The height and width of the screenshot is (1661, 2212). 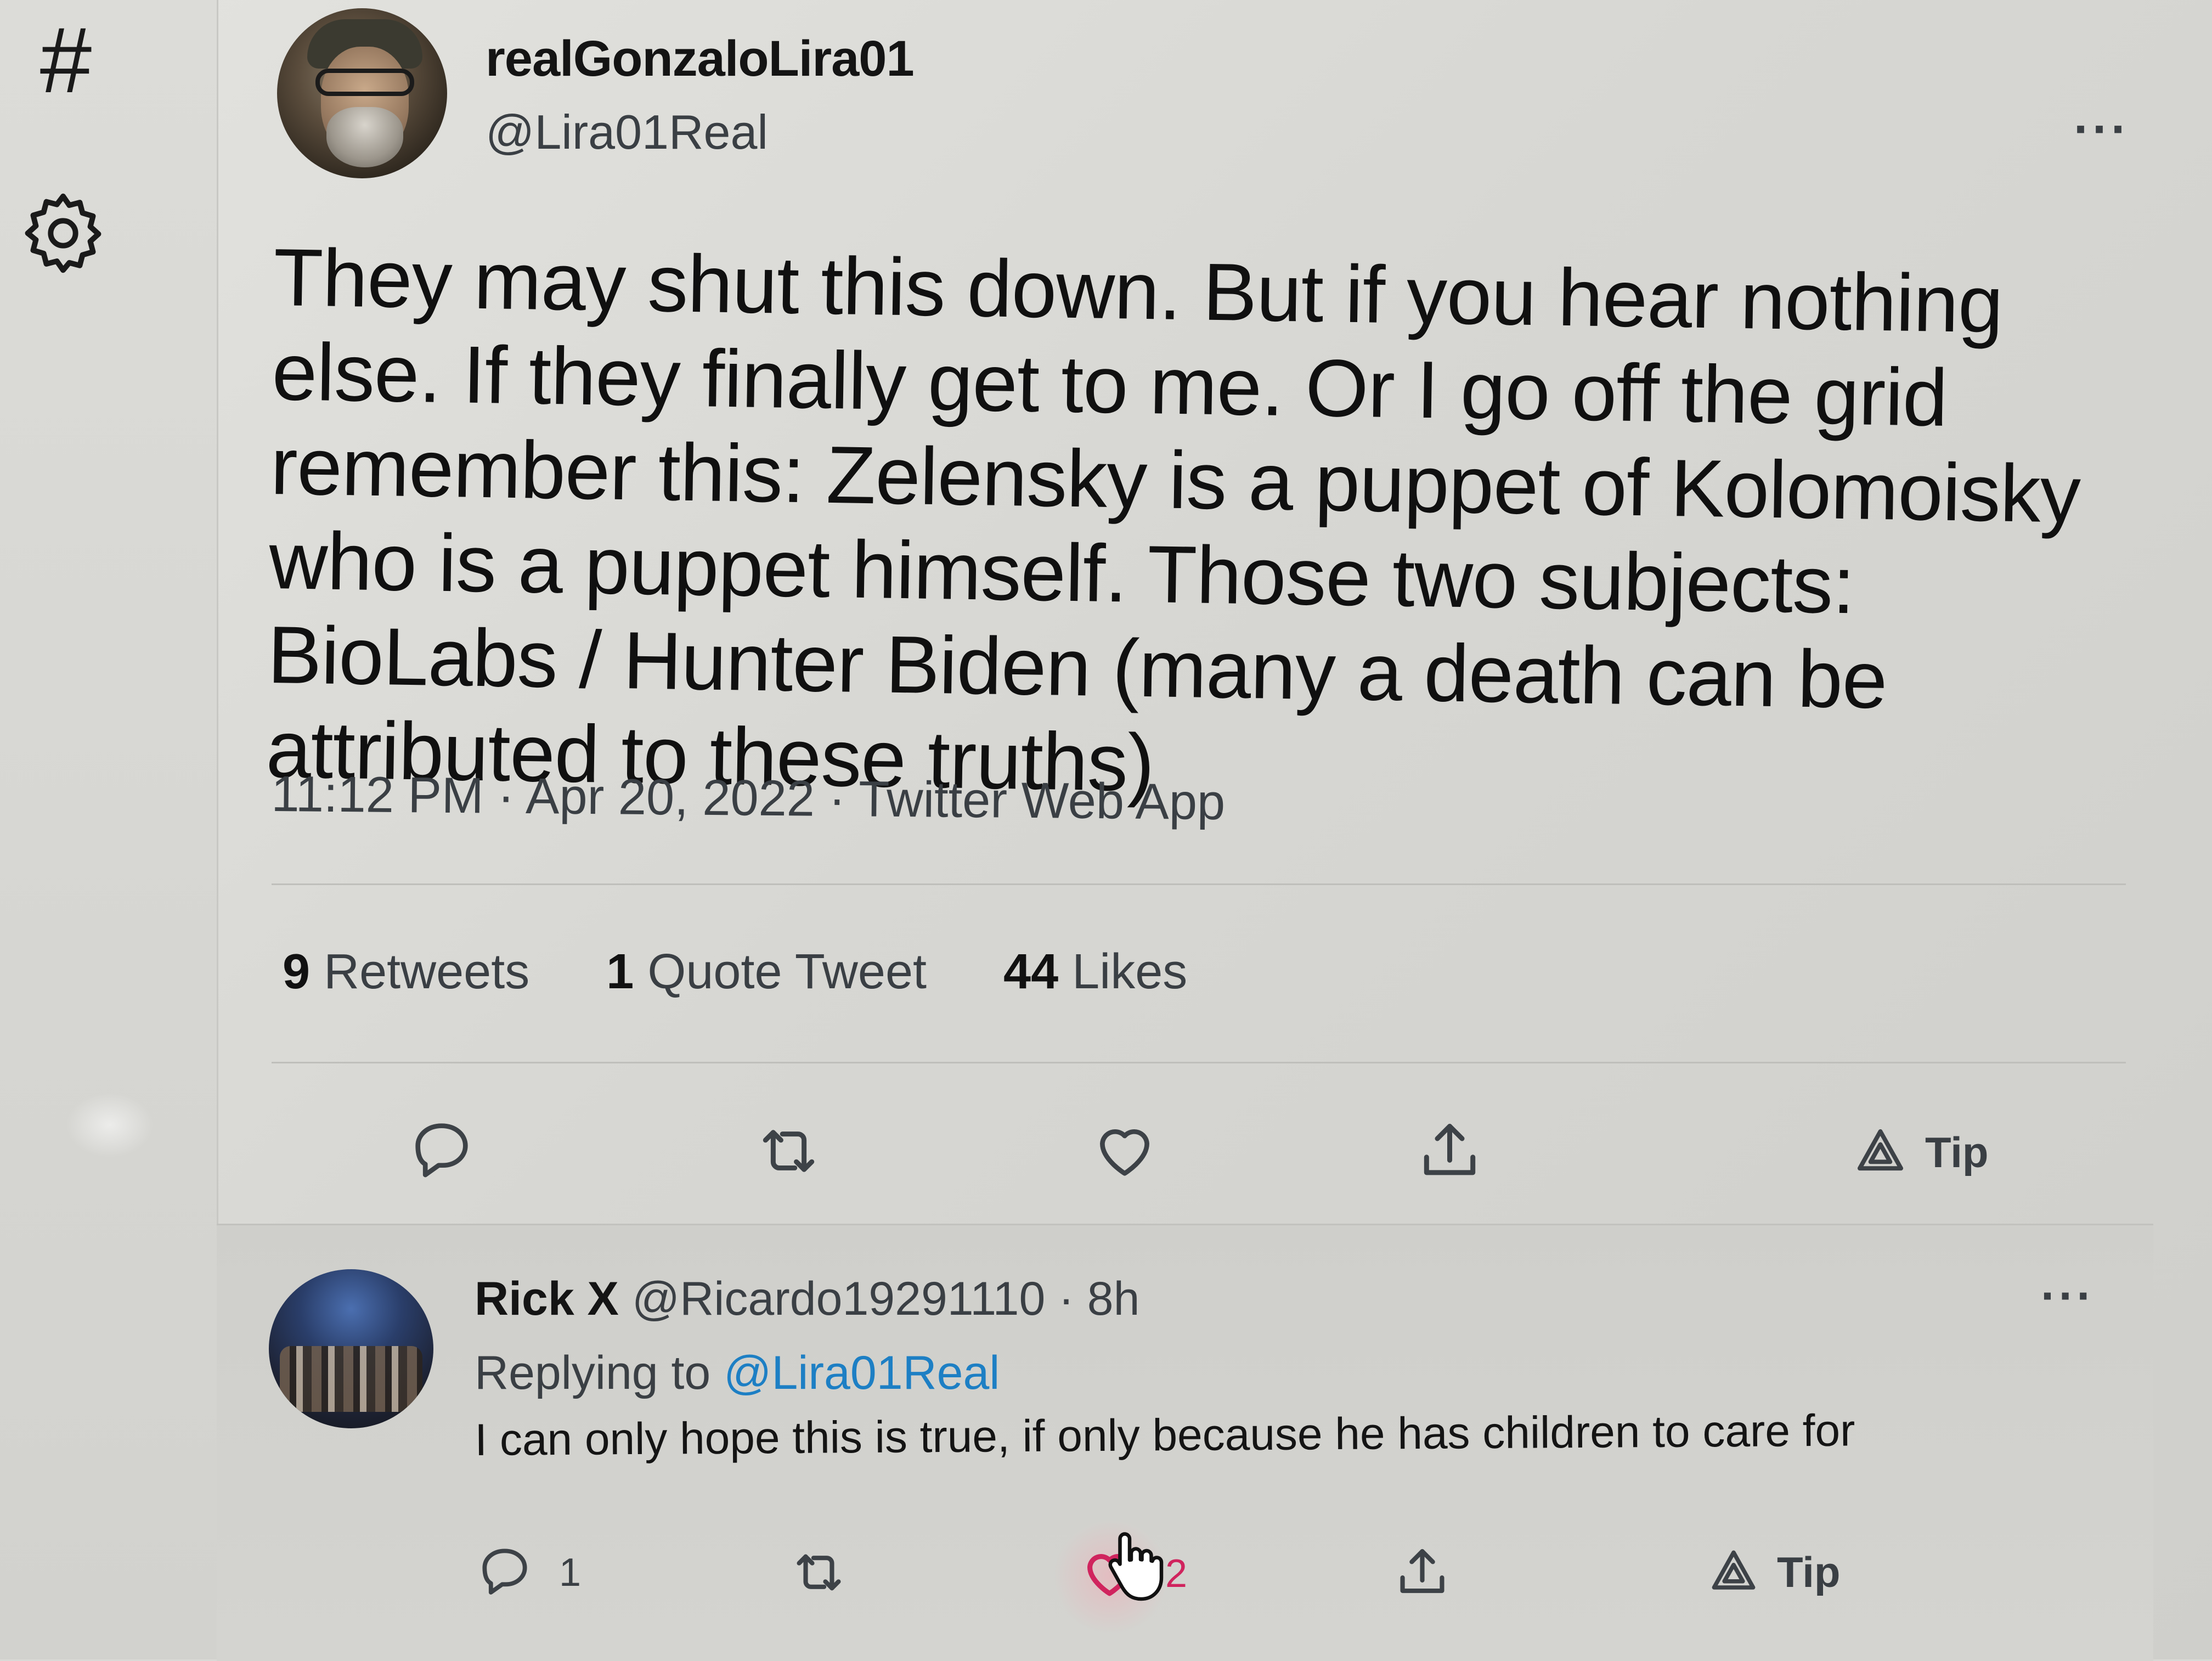 I want to click on likes-stat: 44 Likes, so click(x=1095, y=971).